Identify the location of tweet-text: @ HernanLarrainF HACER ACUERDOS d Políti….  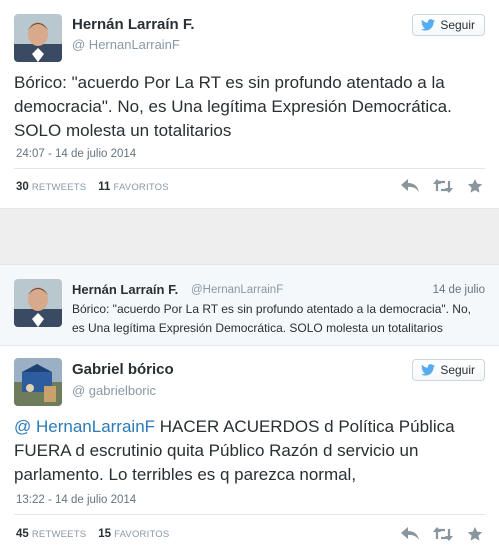
(249, 451).